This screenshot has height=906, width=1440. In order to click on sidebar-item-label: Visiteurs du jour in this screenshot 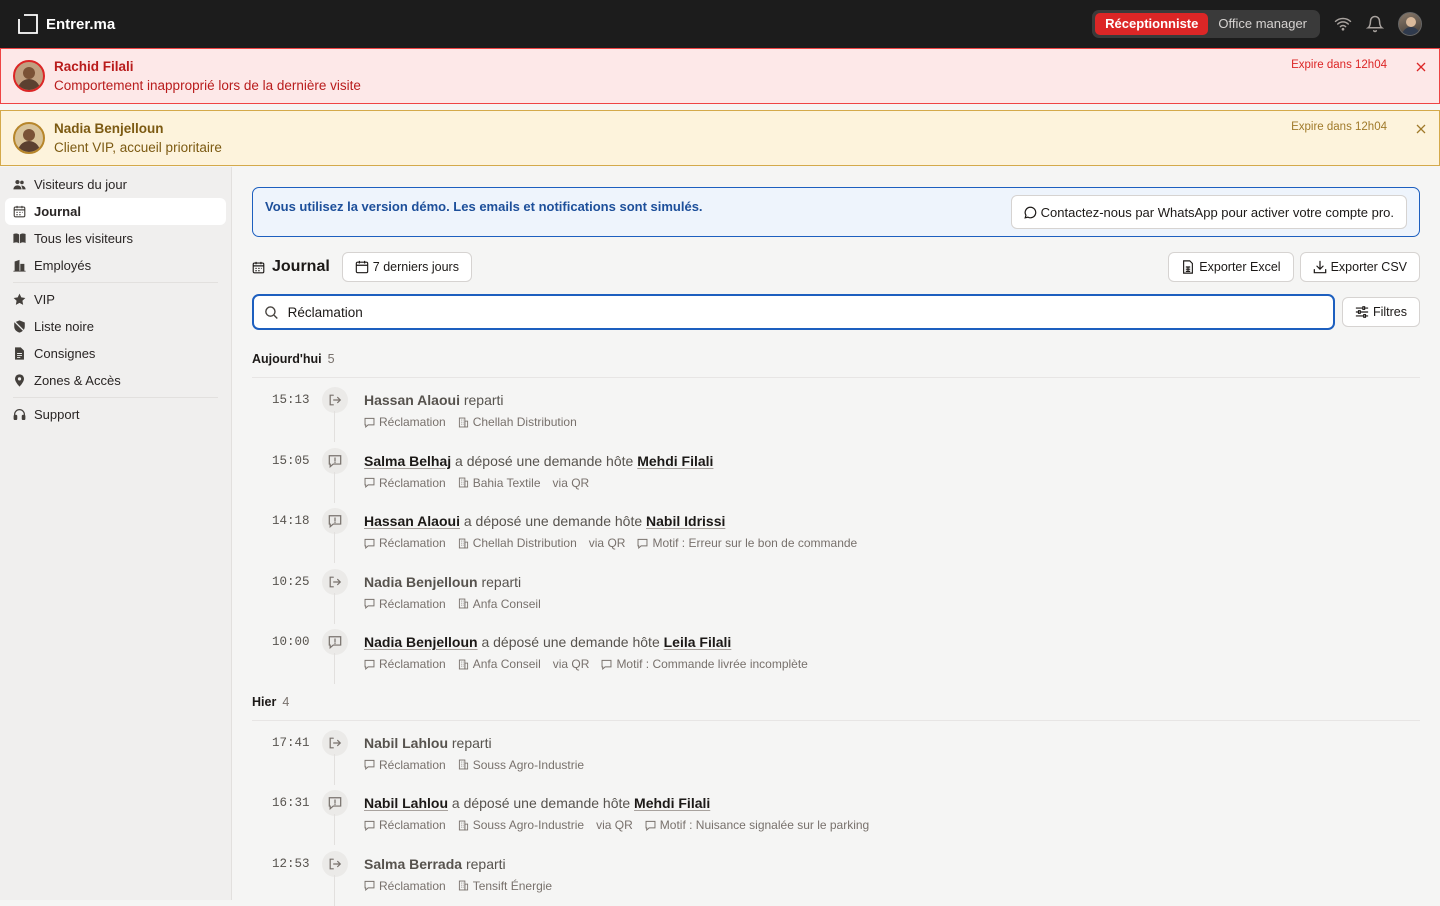, I will do `click(80, 184)`.